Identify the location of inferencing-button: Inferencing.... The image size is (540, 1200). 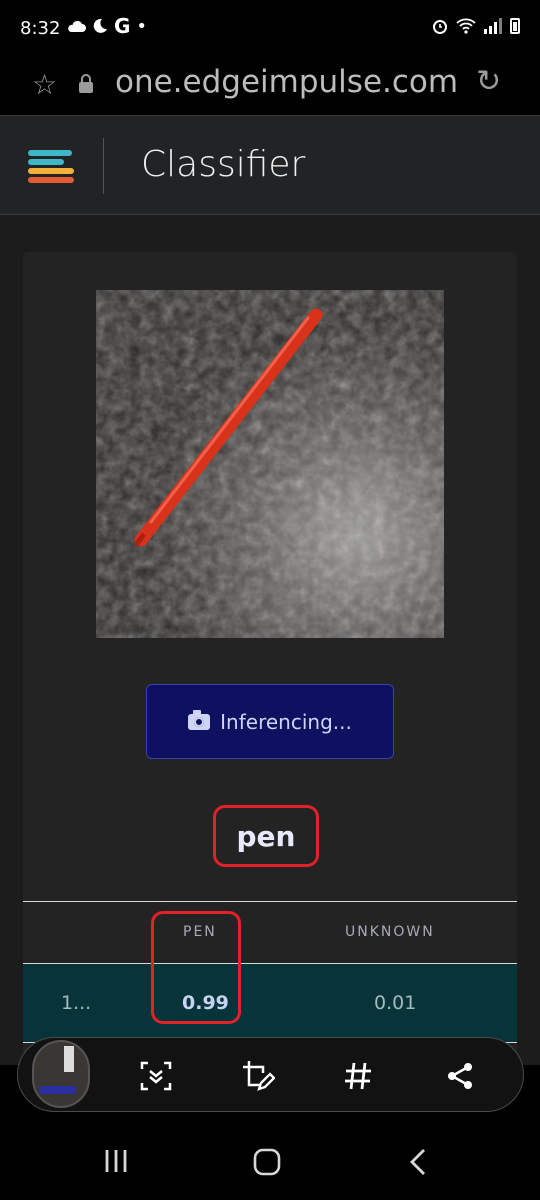
(270, 721).